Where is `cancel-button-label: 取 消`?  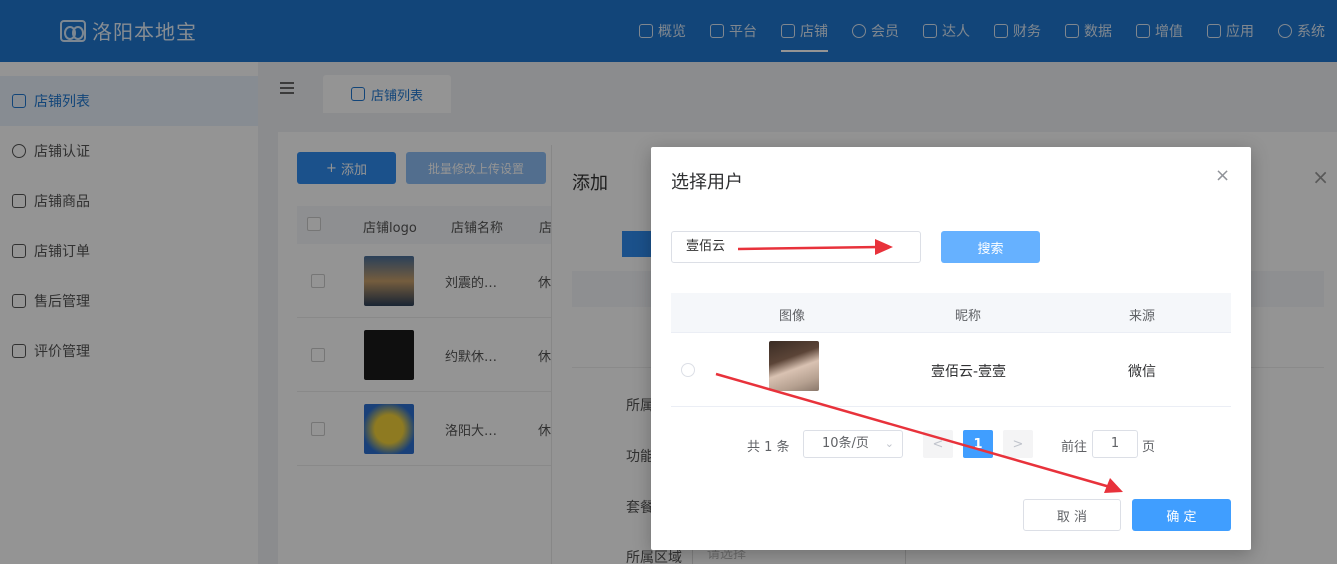
cancel-button-label: 取 消 is located at coordinates (1072, 517).